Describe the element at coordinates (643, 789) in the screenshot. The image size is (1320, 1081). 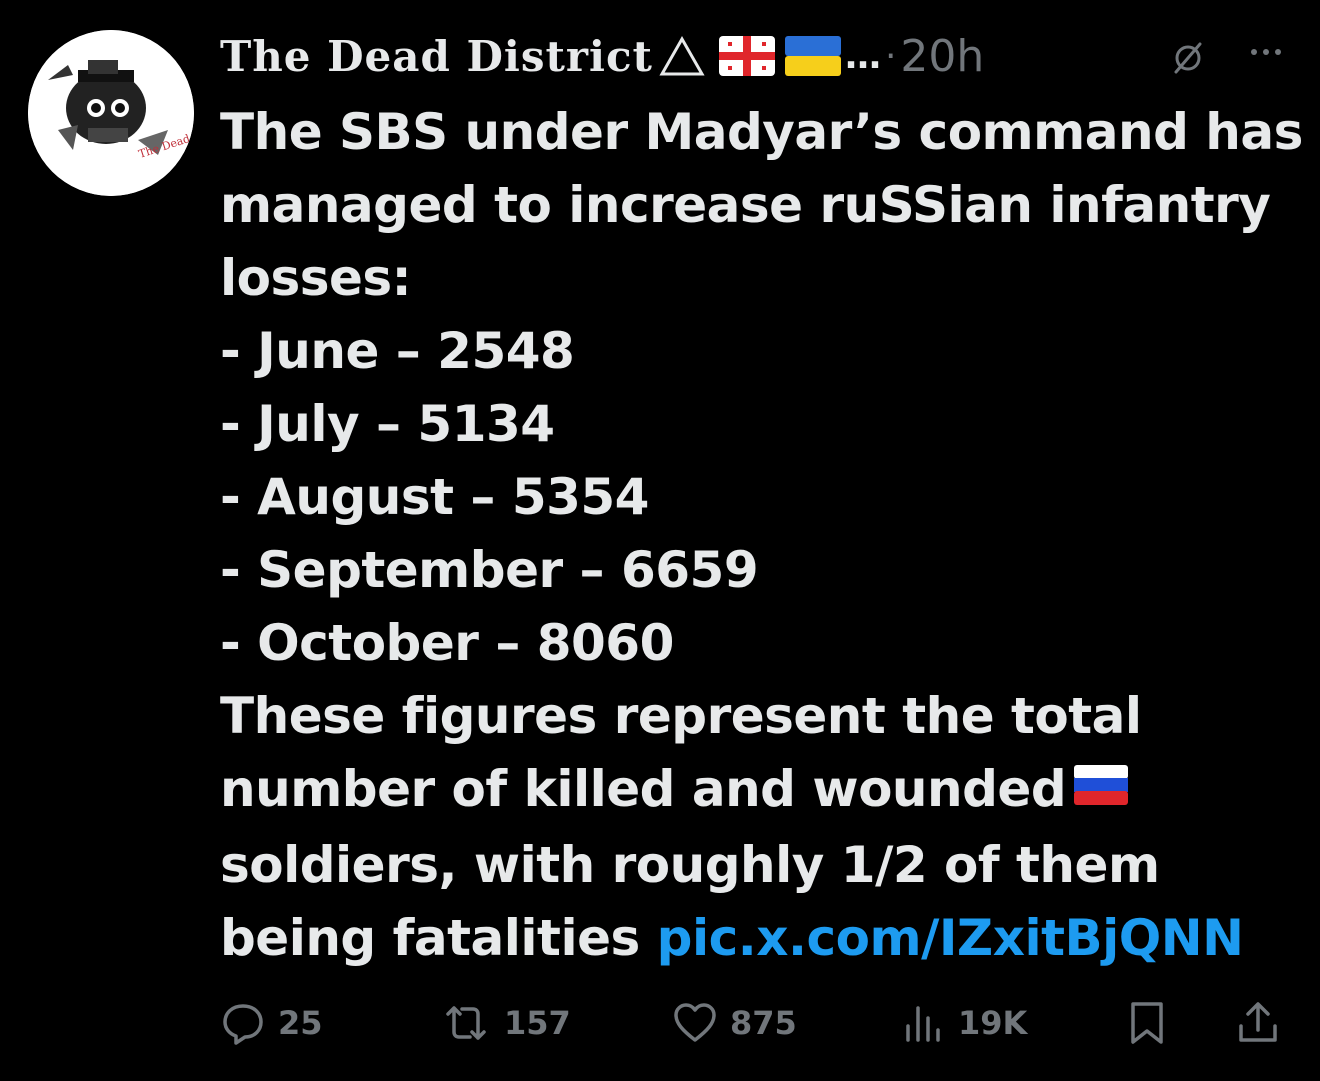
I see `tweet-line: number of killed and wounded` at that location.